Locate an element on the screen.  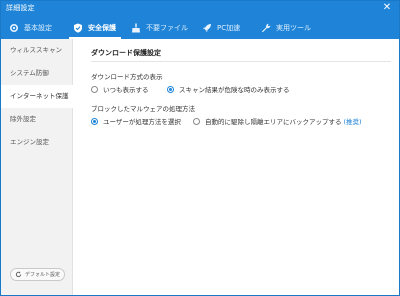
radio-label: 自動的に駆除し隔離エリアにバックアップする is located at coordinates (273, 122).